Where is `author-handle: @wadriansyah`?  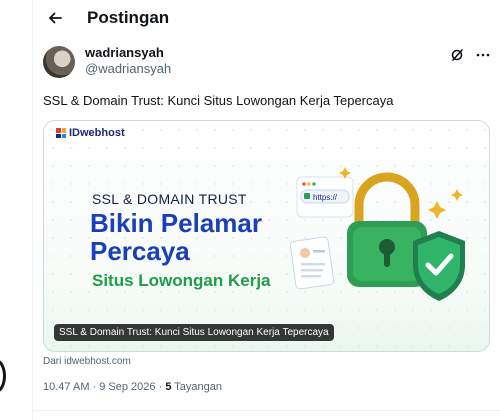 author-handle: @wadriansyah is located at coordinates (128, 69).